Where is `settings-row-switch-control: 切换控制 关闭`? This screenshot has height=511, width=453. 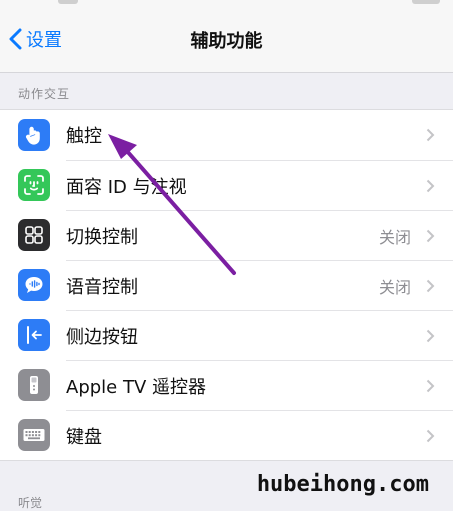
settings-row-switch-control: 切换控制 关闭 is located at coordinates (226, 235).